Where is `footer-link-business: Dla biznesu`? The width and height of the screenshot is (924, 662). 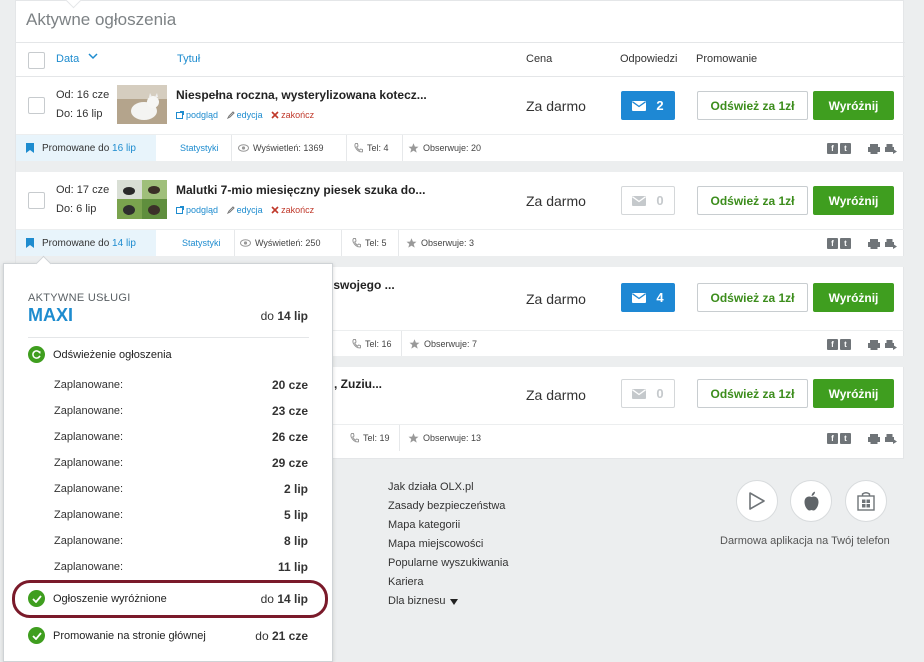
footer-link-business: Dla biznesu is located at coordinates (448, 601).